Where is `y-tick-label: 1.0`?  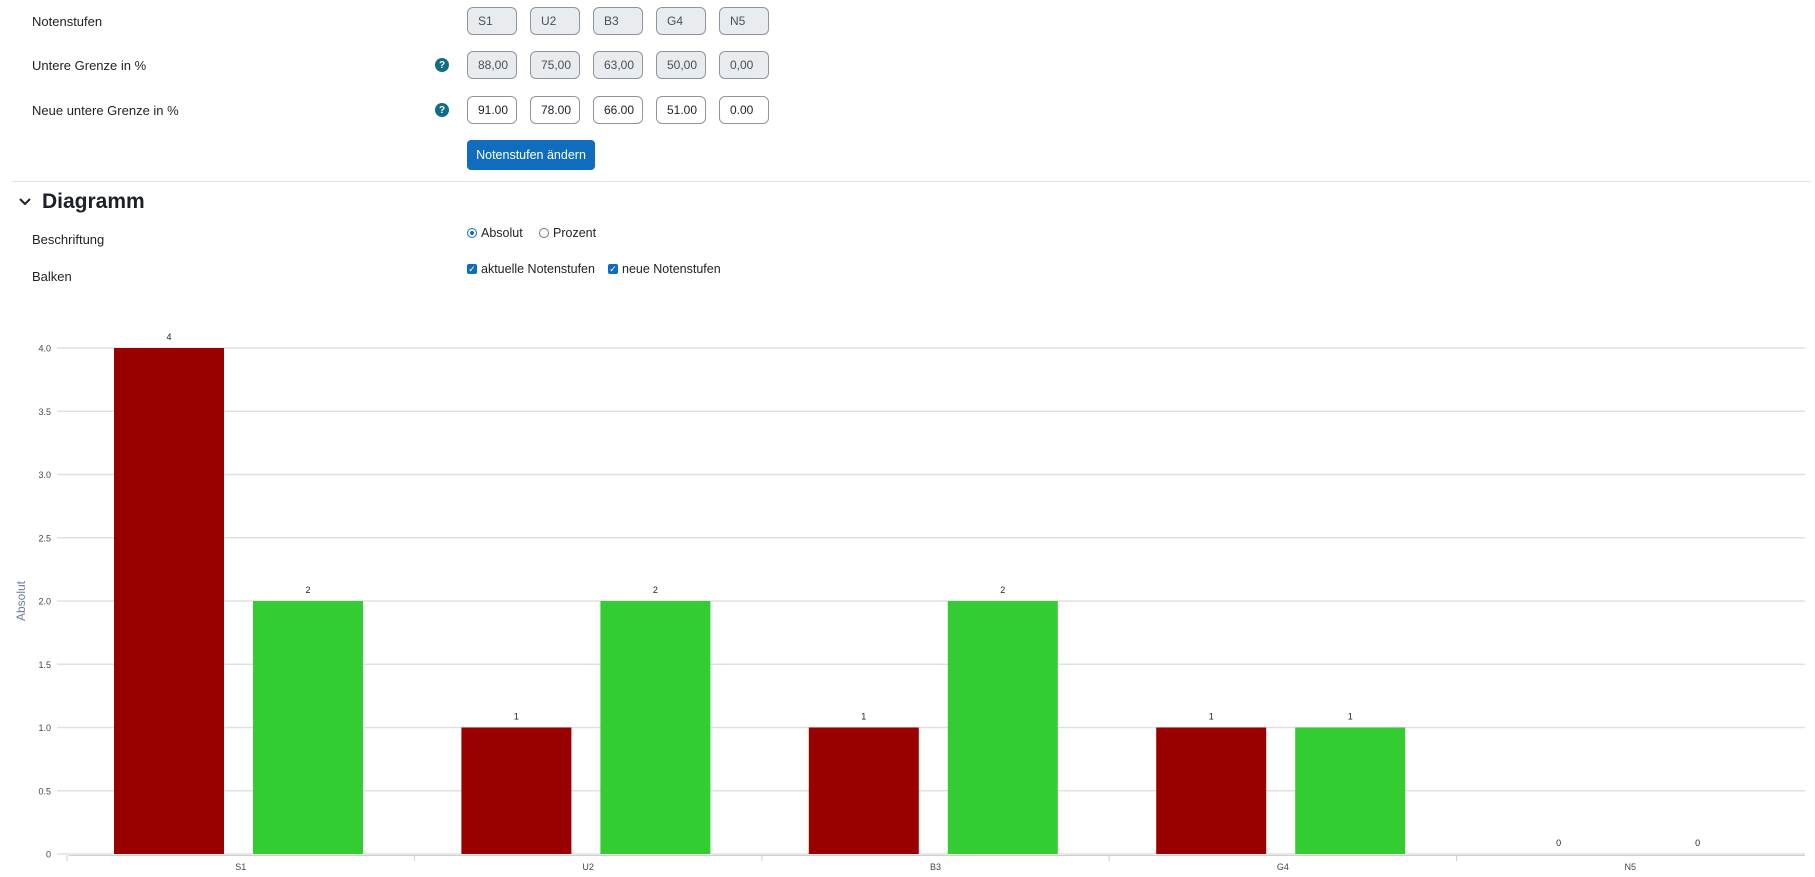 y-tick-label: 1.0 is located at coordinates (44, 728).